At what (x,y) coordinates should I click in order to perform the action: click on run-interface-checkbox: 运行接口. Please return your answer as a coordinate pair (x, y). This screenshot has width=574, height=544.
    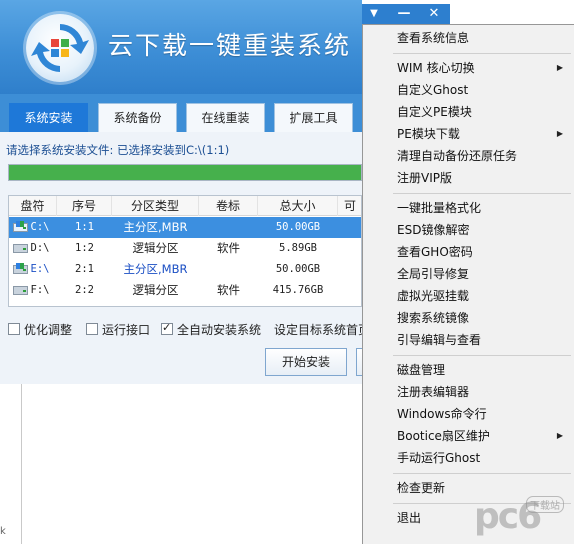
    Looking at the image, I should click on (118, 329).